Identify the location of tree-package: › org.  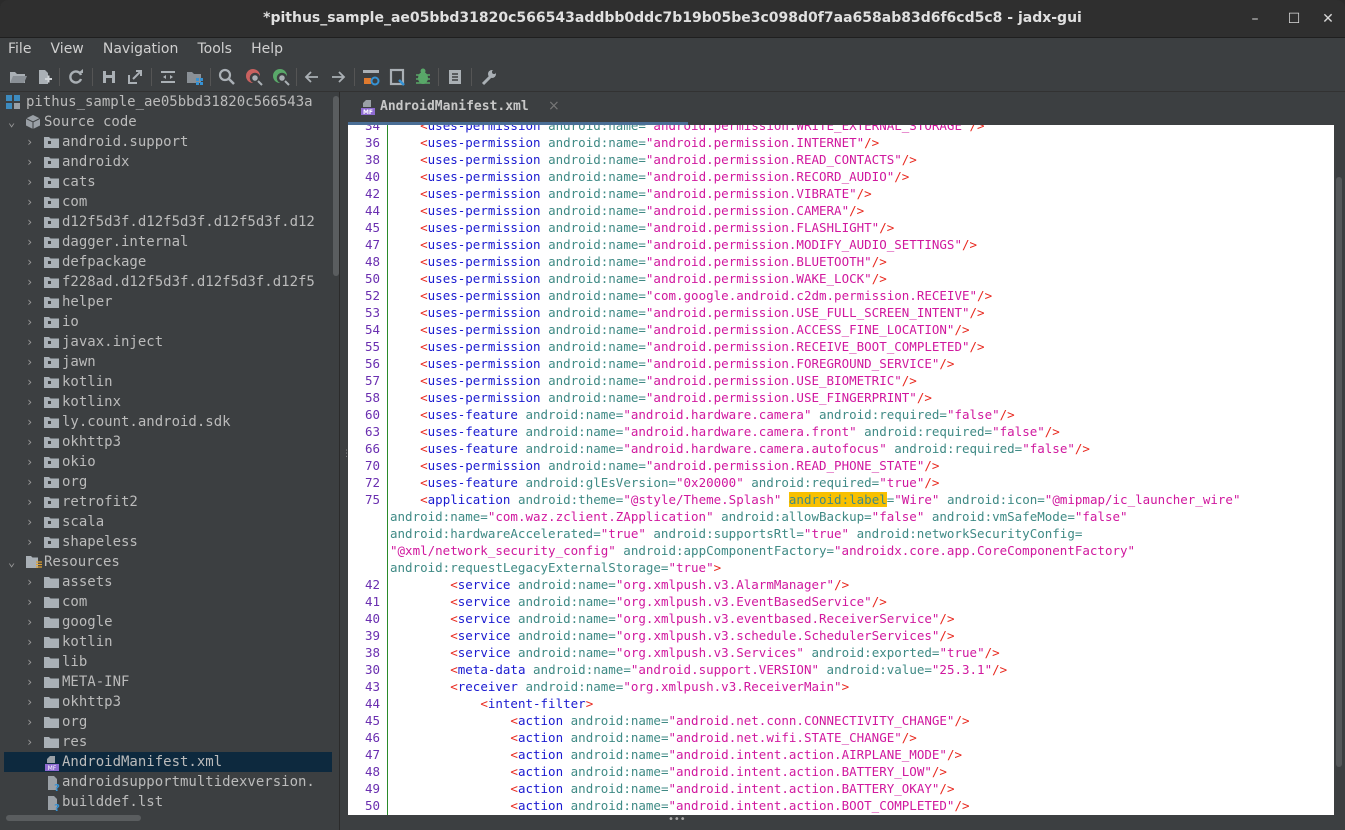
(168, 482).